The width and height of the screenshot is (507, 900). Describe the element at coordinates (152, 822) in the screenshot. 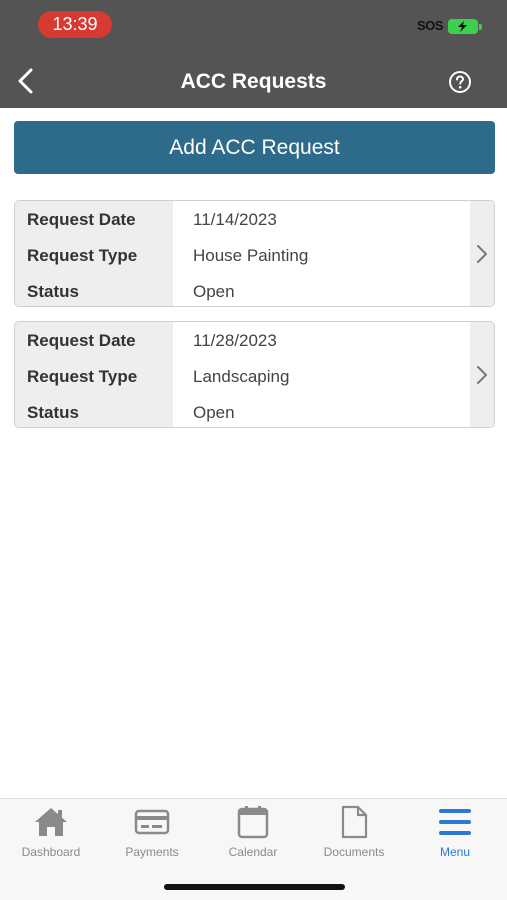

I see `credit-card-icon` at that location.